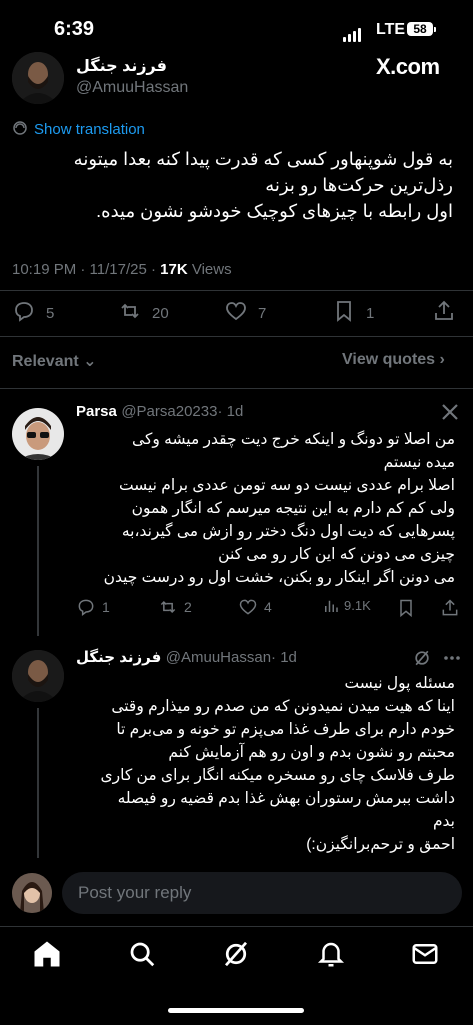 The width and height of the screenshot is (473, 1025). Describe the element at coordinates (331, 606) in the screenshot. I see `views-icon` at that location.